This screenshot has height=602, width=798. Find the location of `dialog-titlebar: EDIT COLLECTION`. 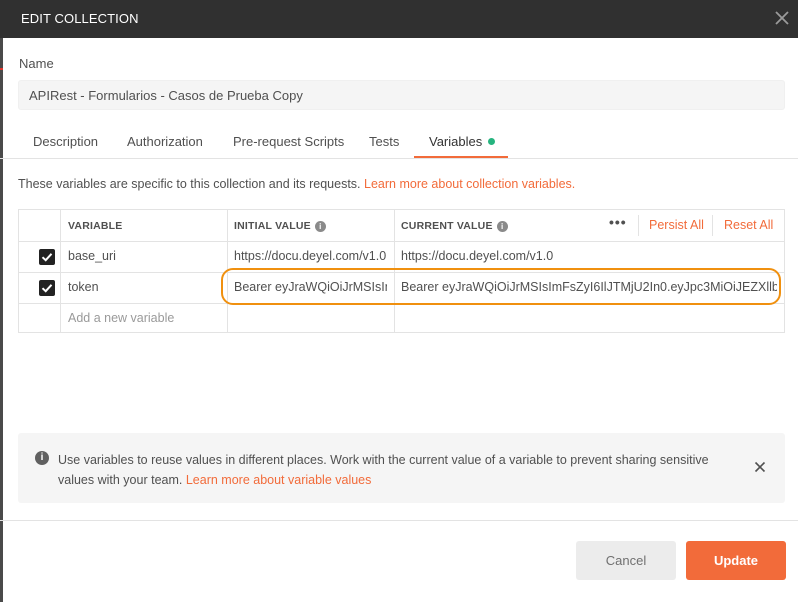

dialog-titlebar: EDIT COLLECTION is located at coordinates (399, 19).